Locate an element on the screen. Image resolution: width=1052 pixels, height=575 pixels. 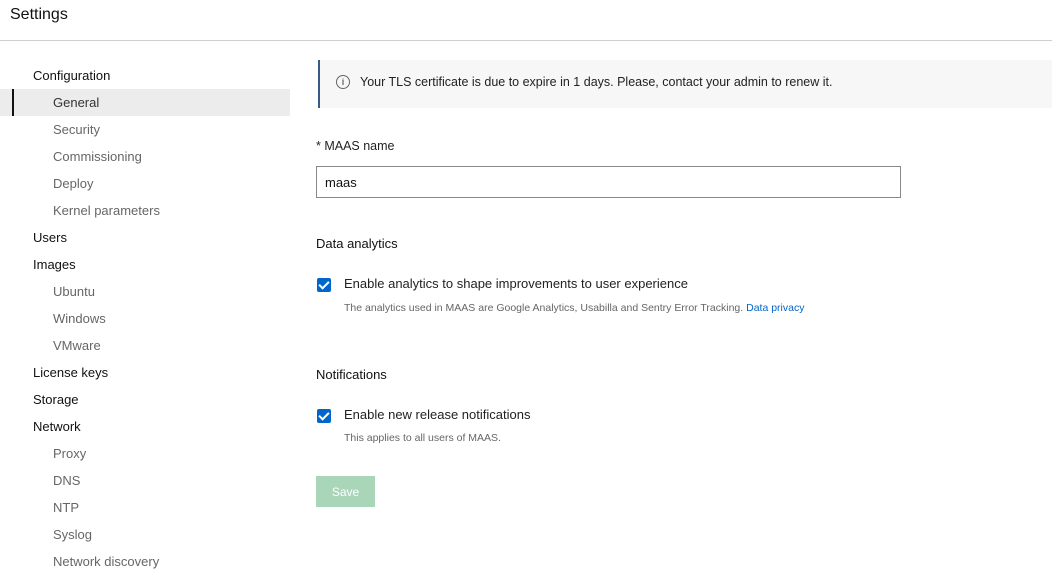
info-icon: i is located at coordinates (343, 82).